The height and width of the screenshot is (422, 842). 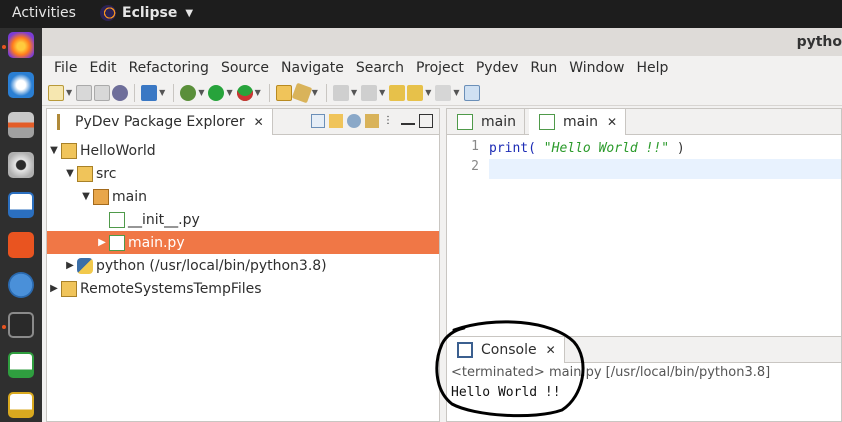 What do you see at coordinates (471, 92) in the screenshot?
I see `open-perspective-icon` at bounding box center [471, 92].